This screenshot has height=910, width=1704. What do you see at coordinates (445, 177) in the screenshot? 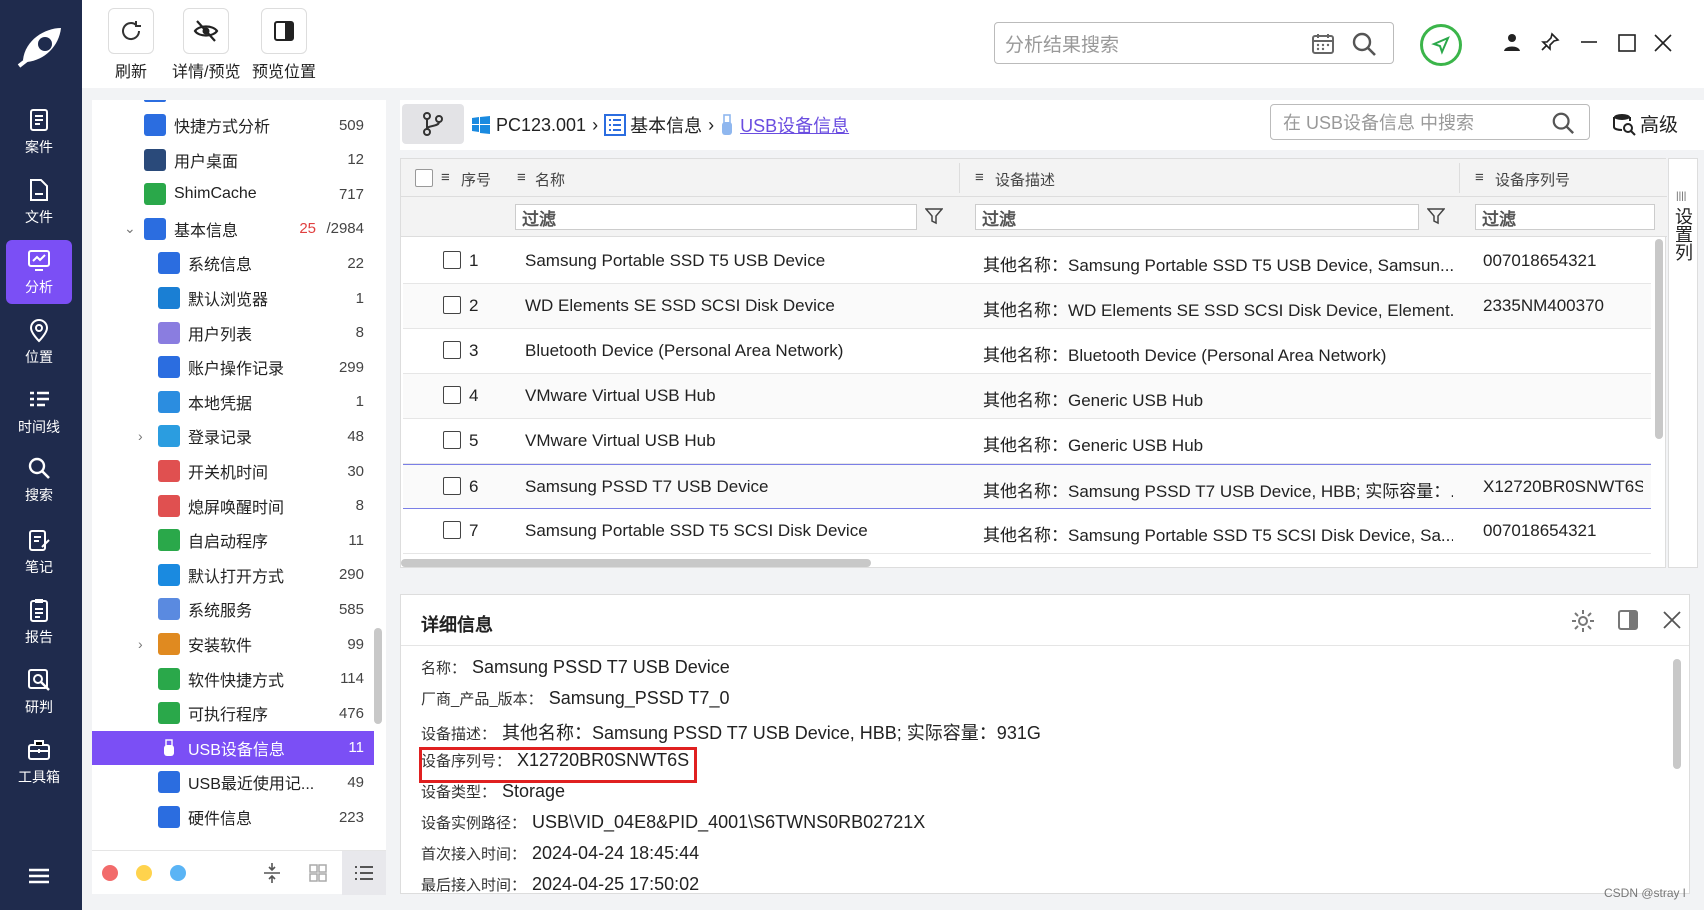
I see `column-drag-icon: ≡` at bounding box center [445, 177].